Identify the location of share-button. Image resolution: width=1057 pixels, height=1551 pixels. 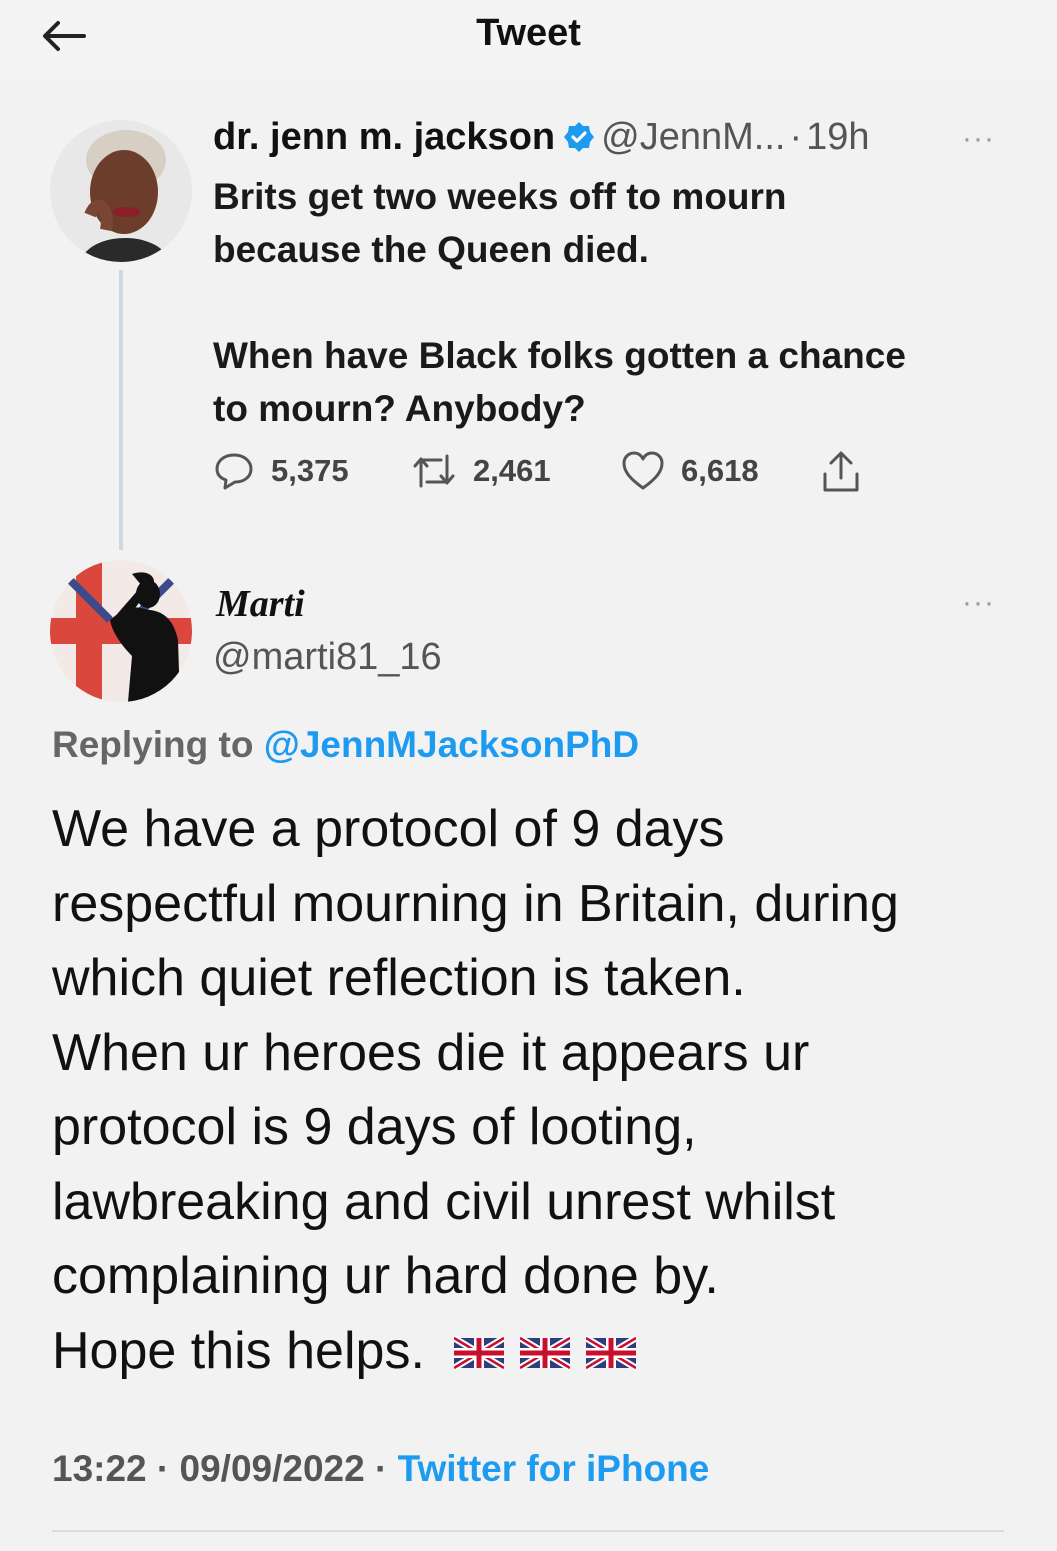
(849, 472).